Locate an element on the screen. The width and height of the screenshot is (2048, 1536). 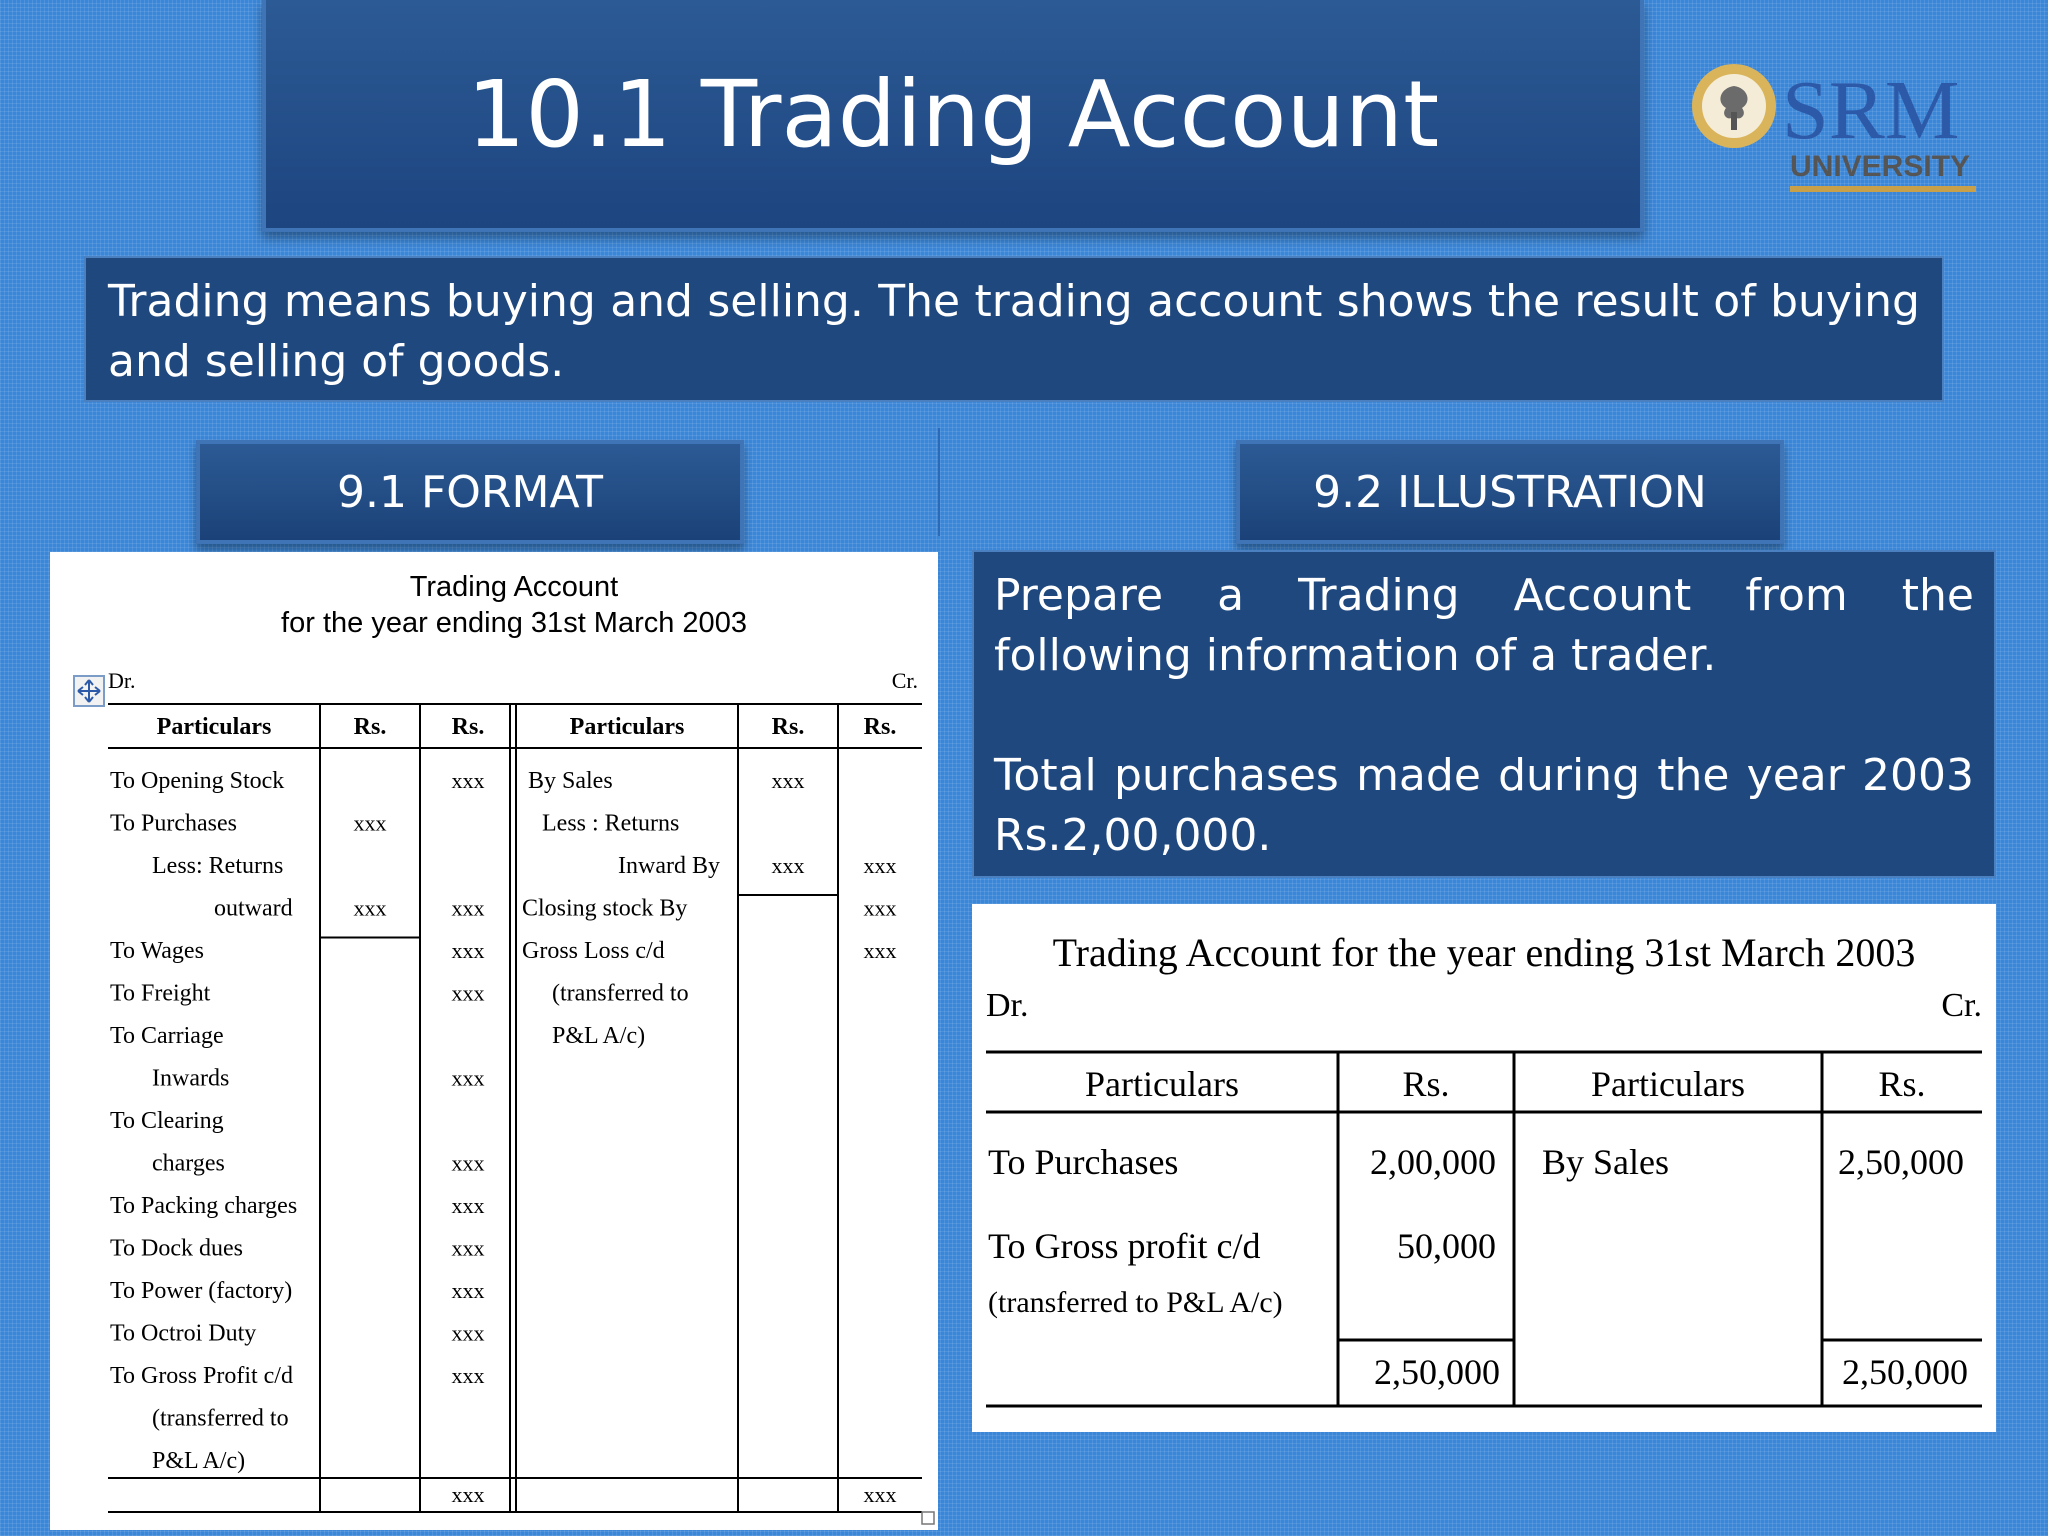
format-right-total: xxx is located at coordinates (880, 1494).